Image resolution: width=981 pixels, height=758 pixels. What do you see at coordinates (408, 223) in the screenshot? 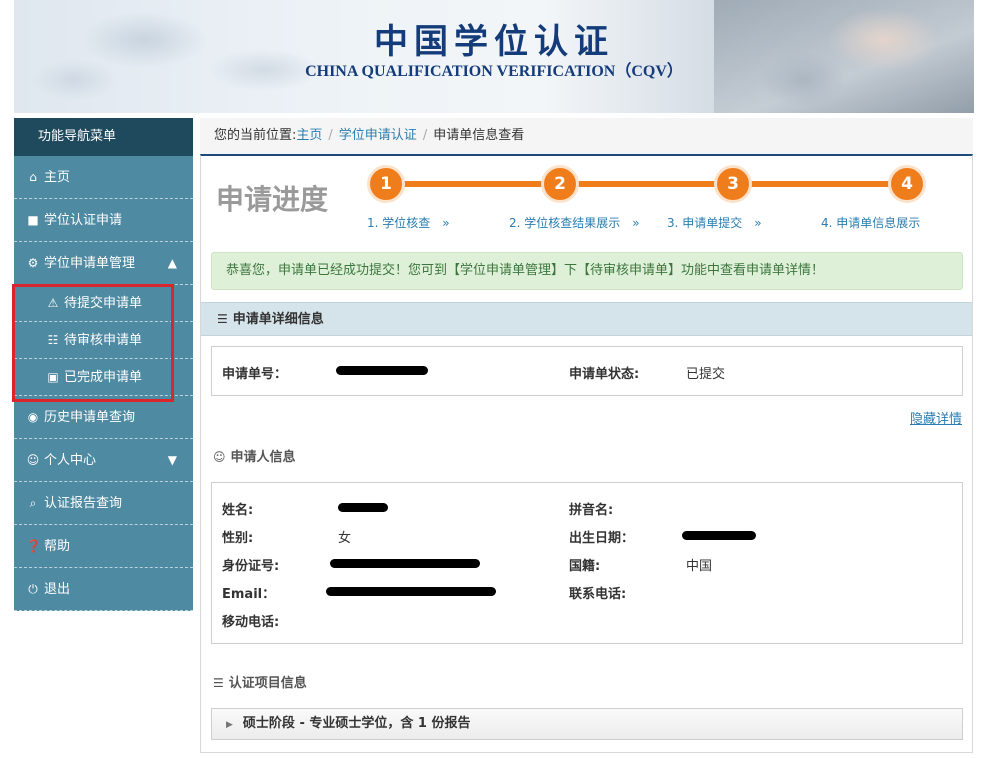
I see `step-1-label: 1. 学位核查 »` at bounding box center [408, 223].